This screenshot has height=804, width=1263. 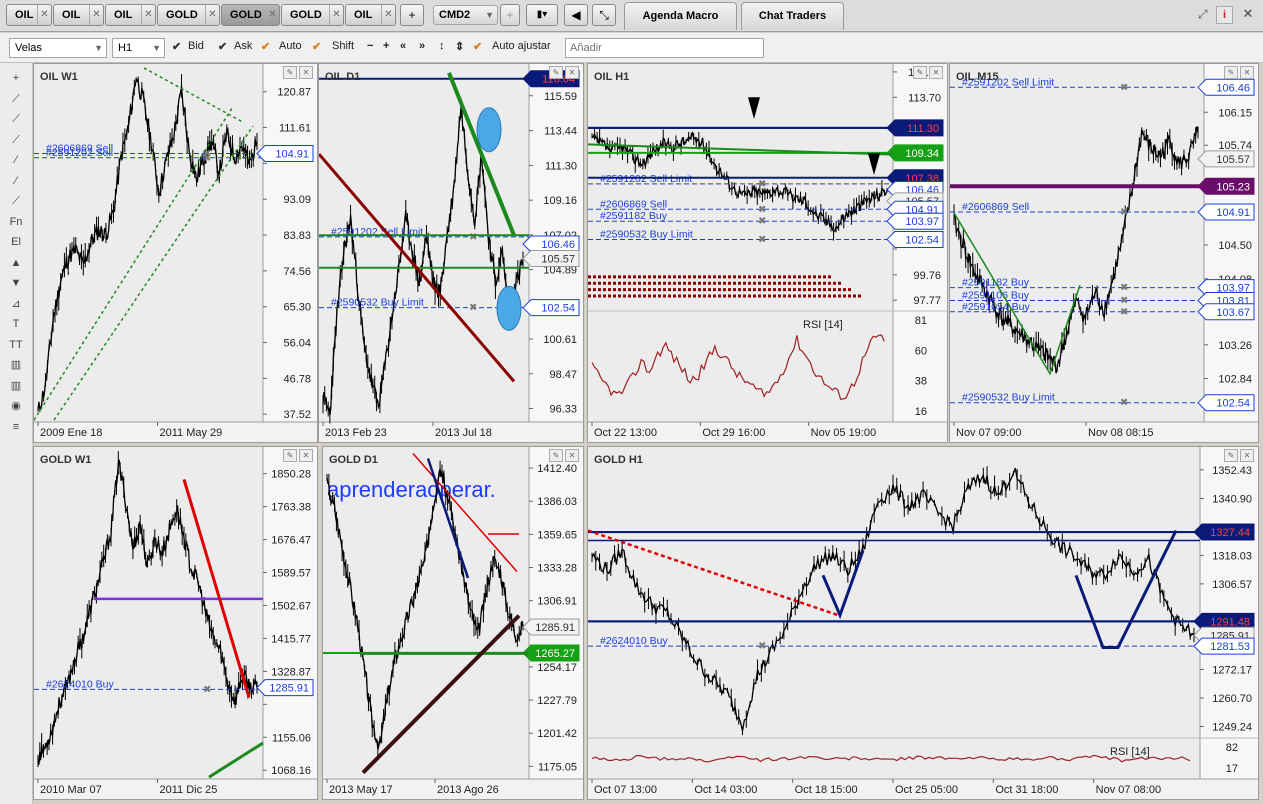 I want to click on price-tag: 1327.44, so click(x=1224, y=532).